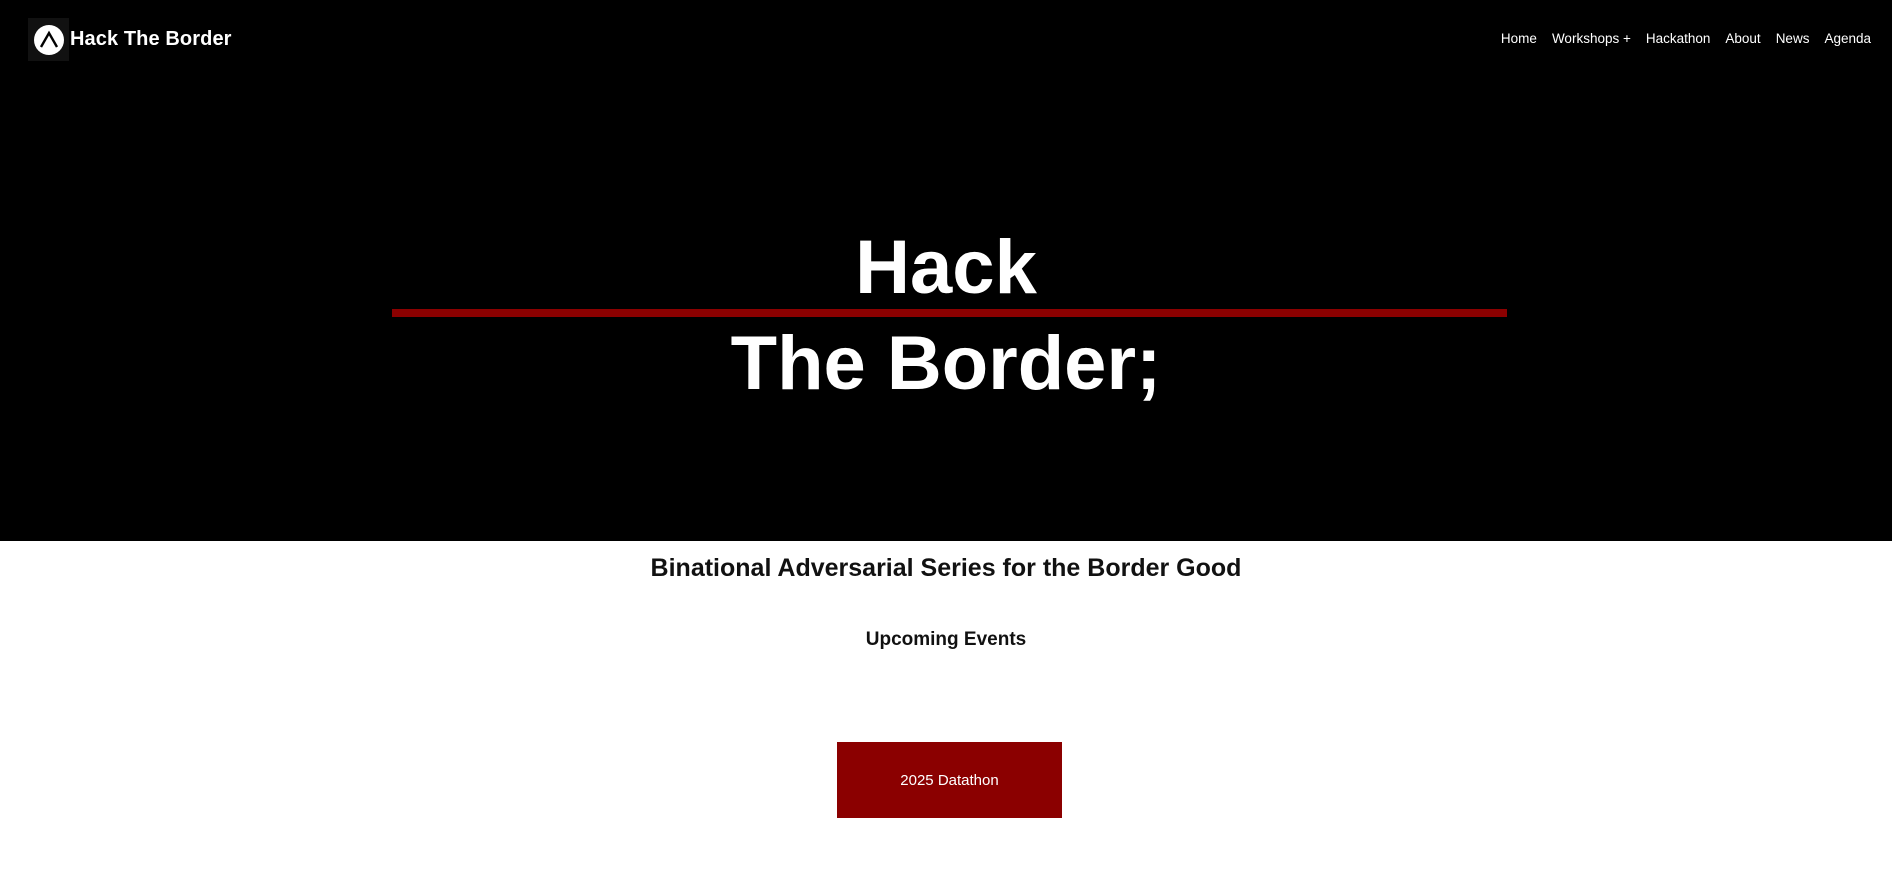 The height and width of the screenshot is (881, 1892). Describe the element at coordinates (1793, 38) in the screenshot. I see `nav-news: News` at that location.